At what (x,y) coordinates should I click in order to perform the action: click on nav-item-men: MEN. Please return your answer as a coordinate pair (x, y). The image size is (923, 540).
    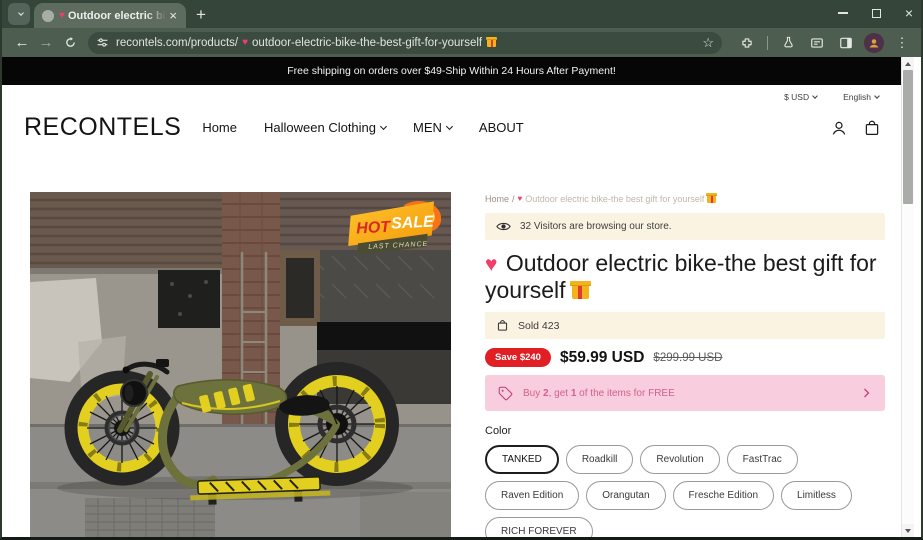
    Looking at the image, I should click on (433, 127).